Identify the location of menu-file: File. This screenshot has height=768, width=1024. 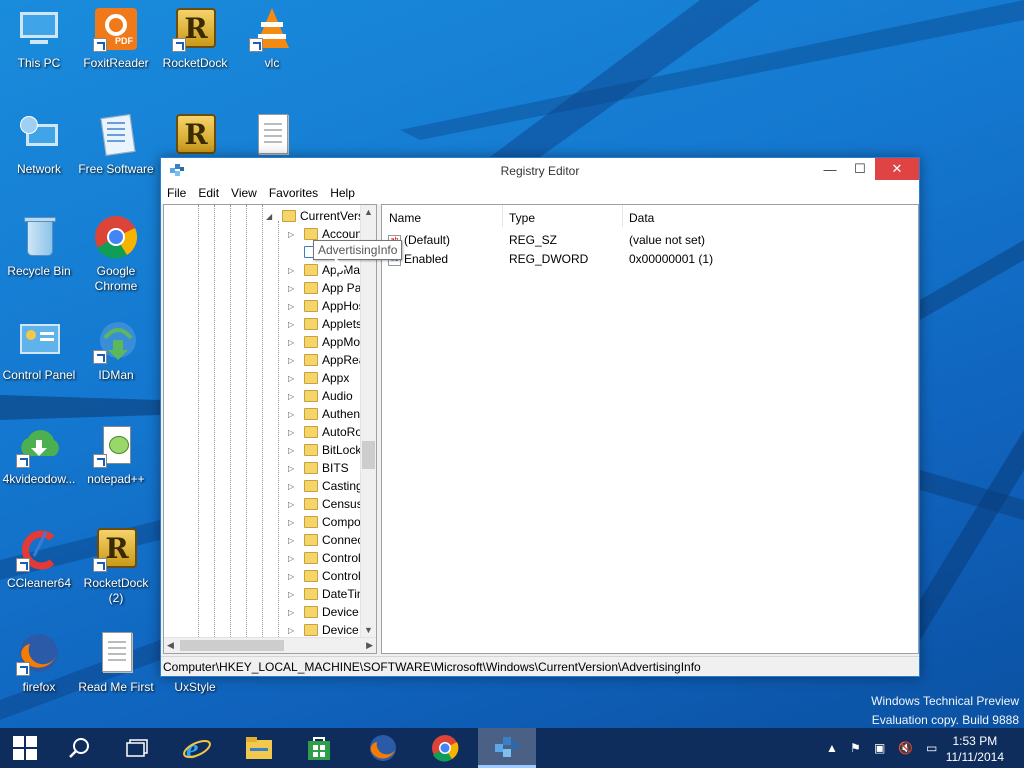
(176, 194).